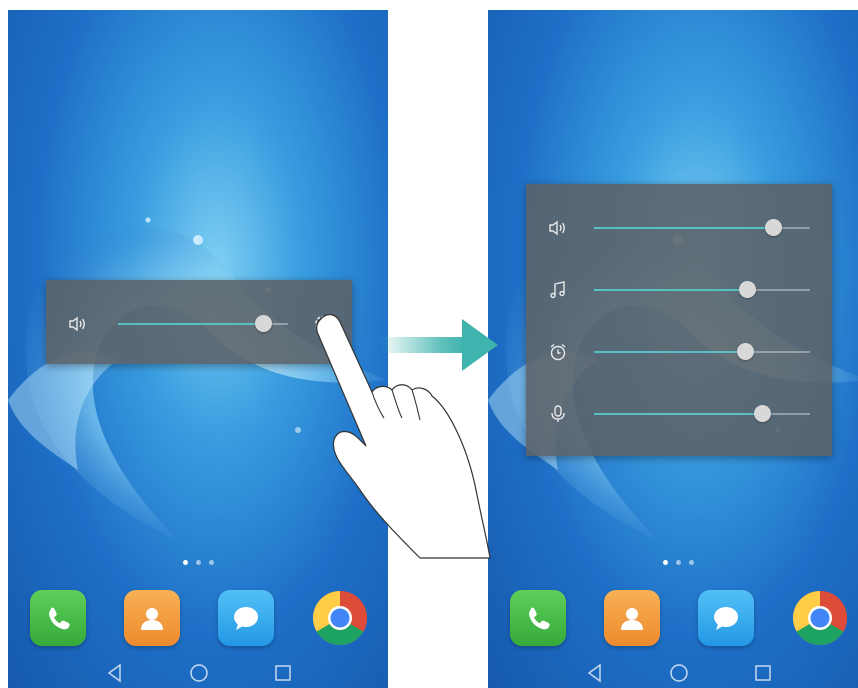  Describe the element at coordinates (558, 413) in the screenshot. I see `microphone-icon` at that location.